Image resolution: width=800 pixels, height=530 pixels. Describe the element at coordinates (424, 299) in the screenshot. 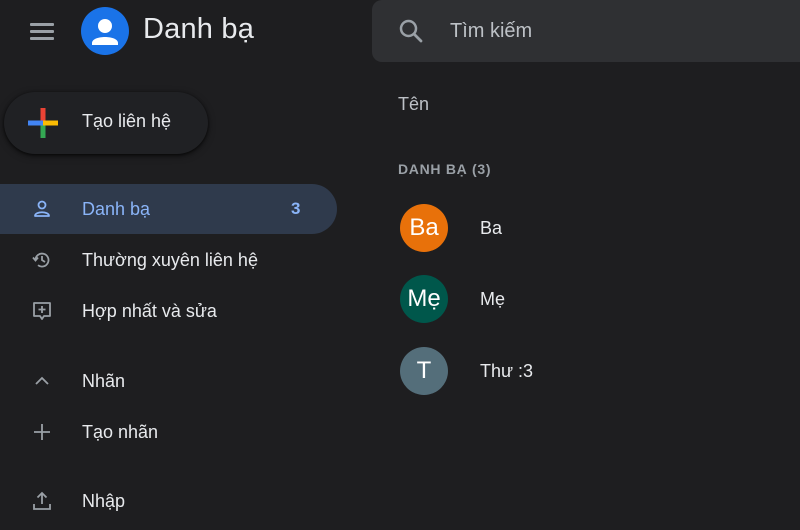

I see `avatar: Mẹ` at that location.